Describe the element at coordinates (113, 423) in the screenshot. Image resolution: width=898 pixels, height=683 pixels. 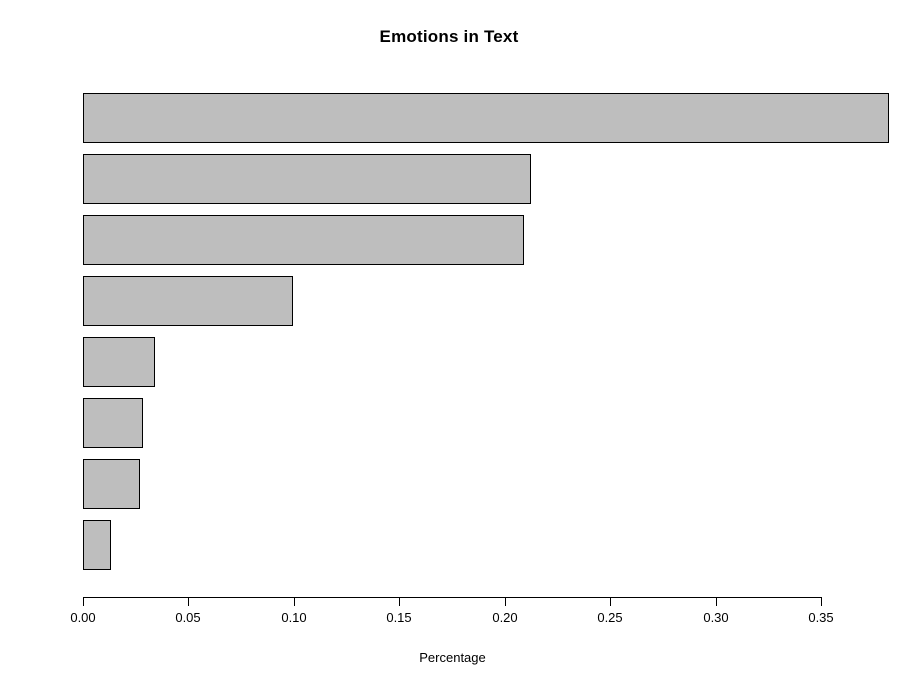
I see `bar-sadness` at that location.